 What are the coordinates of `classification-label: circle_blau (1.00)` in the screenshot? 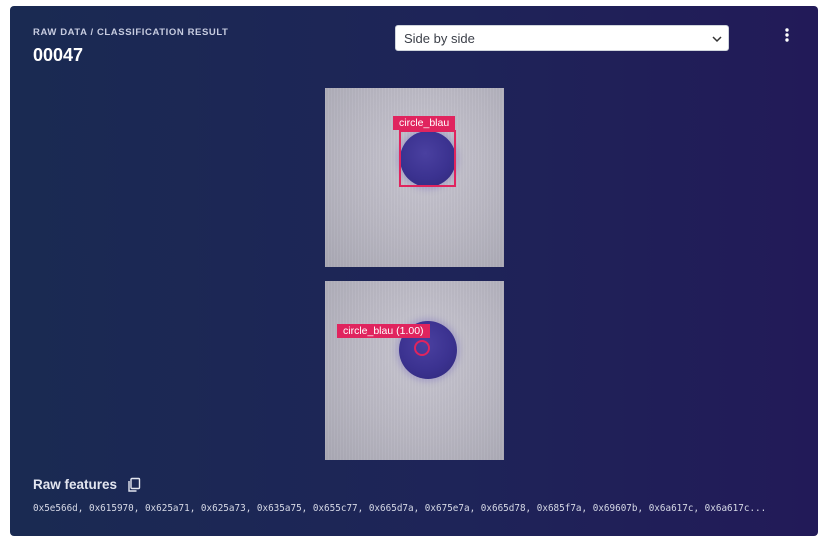 It's located at (383, 331).